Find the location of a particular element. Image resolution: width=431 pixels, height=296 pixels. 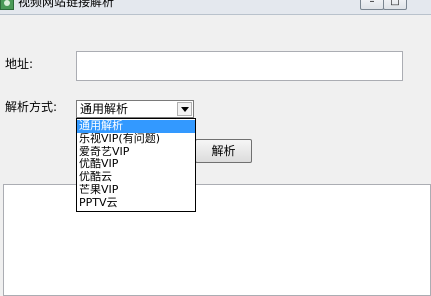

method-label: 解析方式: is located at coordinates (31, 107).